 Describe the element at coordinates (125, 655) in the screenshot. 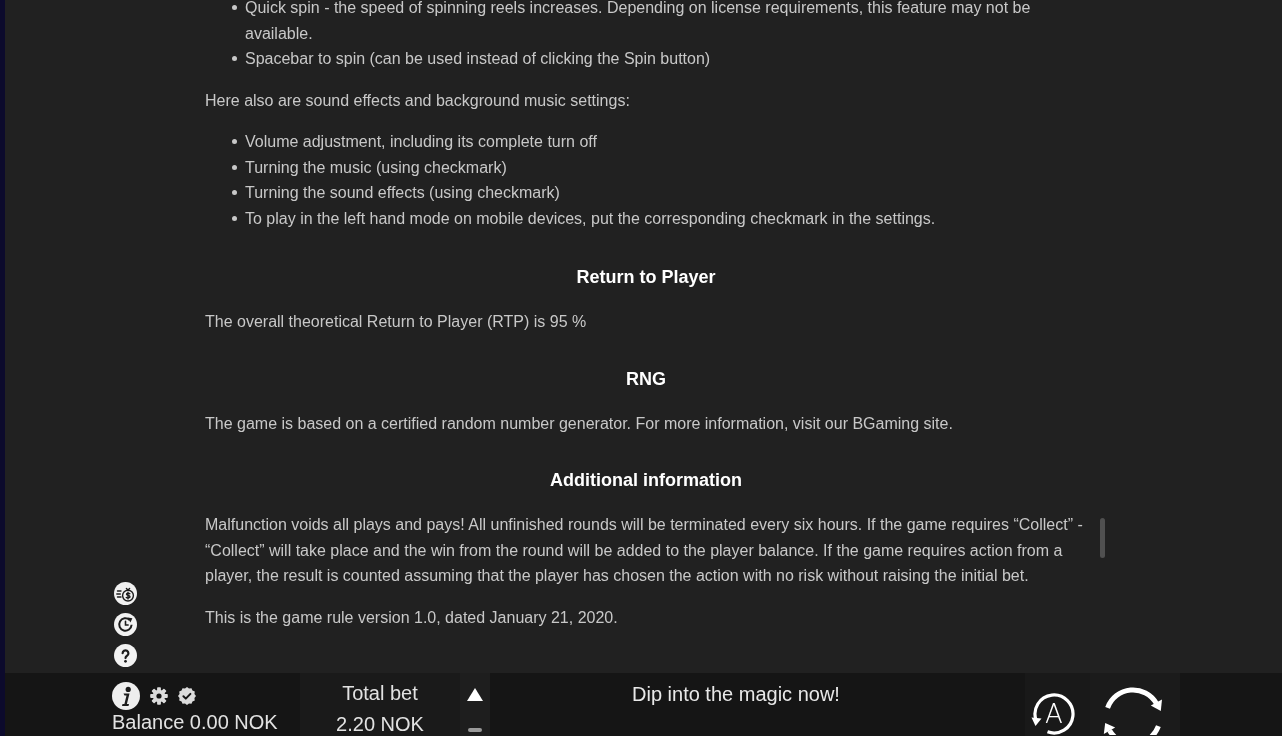

I see `help-icon` at that location.